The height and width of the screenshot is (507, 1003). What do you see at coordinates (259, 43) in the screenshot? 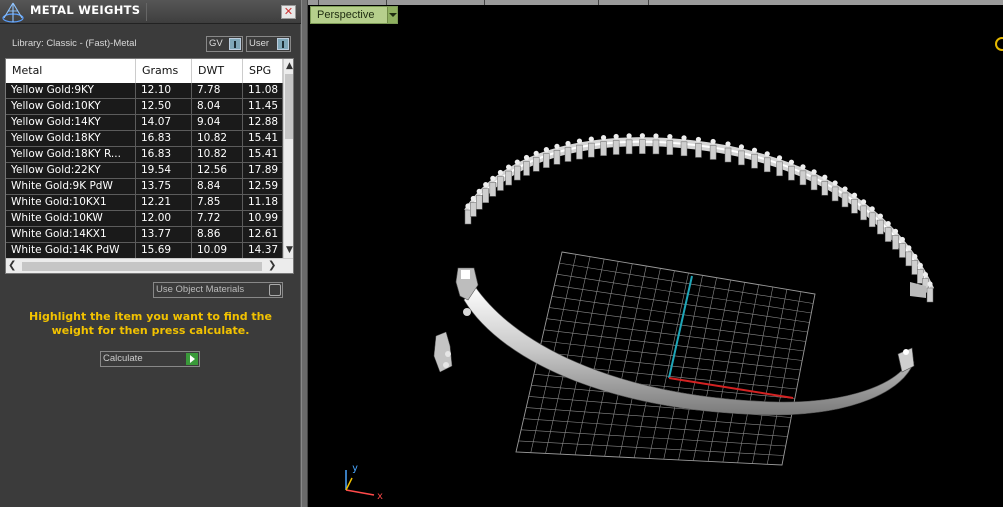
I see `user-toggle-label: User` at bounding box center [259, 43].